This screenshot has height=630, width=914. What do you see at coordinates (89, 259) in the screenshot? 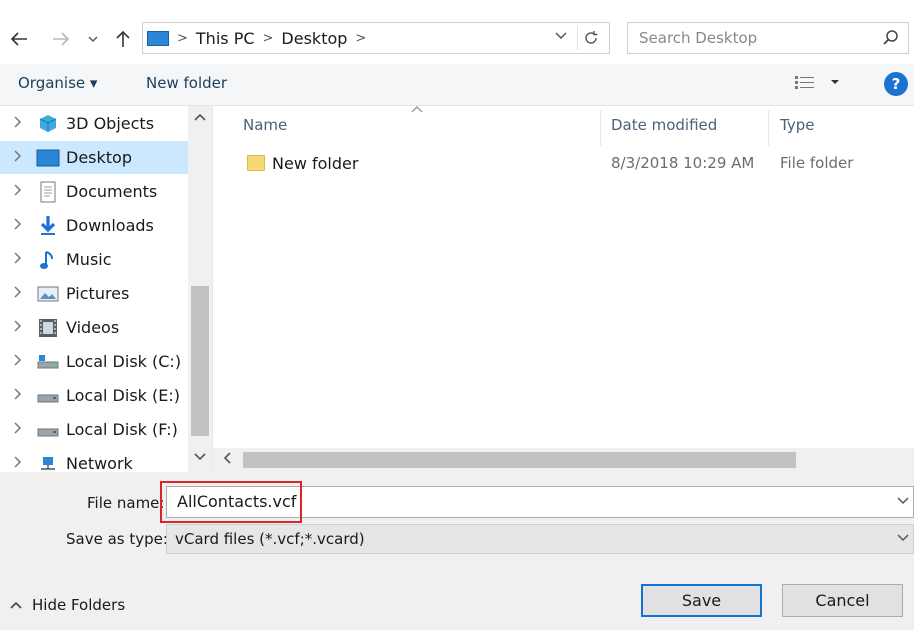
I see `nav-item-label: Music` at bounding box center [89, 259].